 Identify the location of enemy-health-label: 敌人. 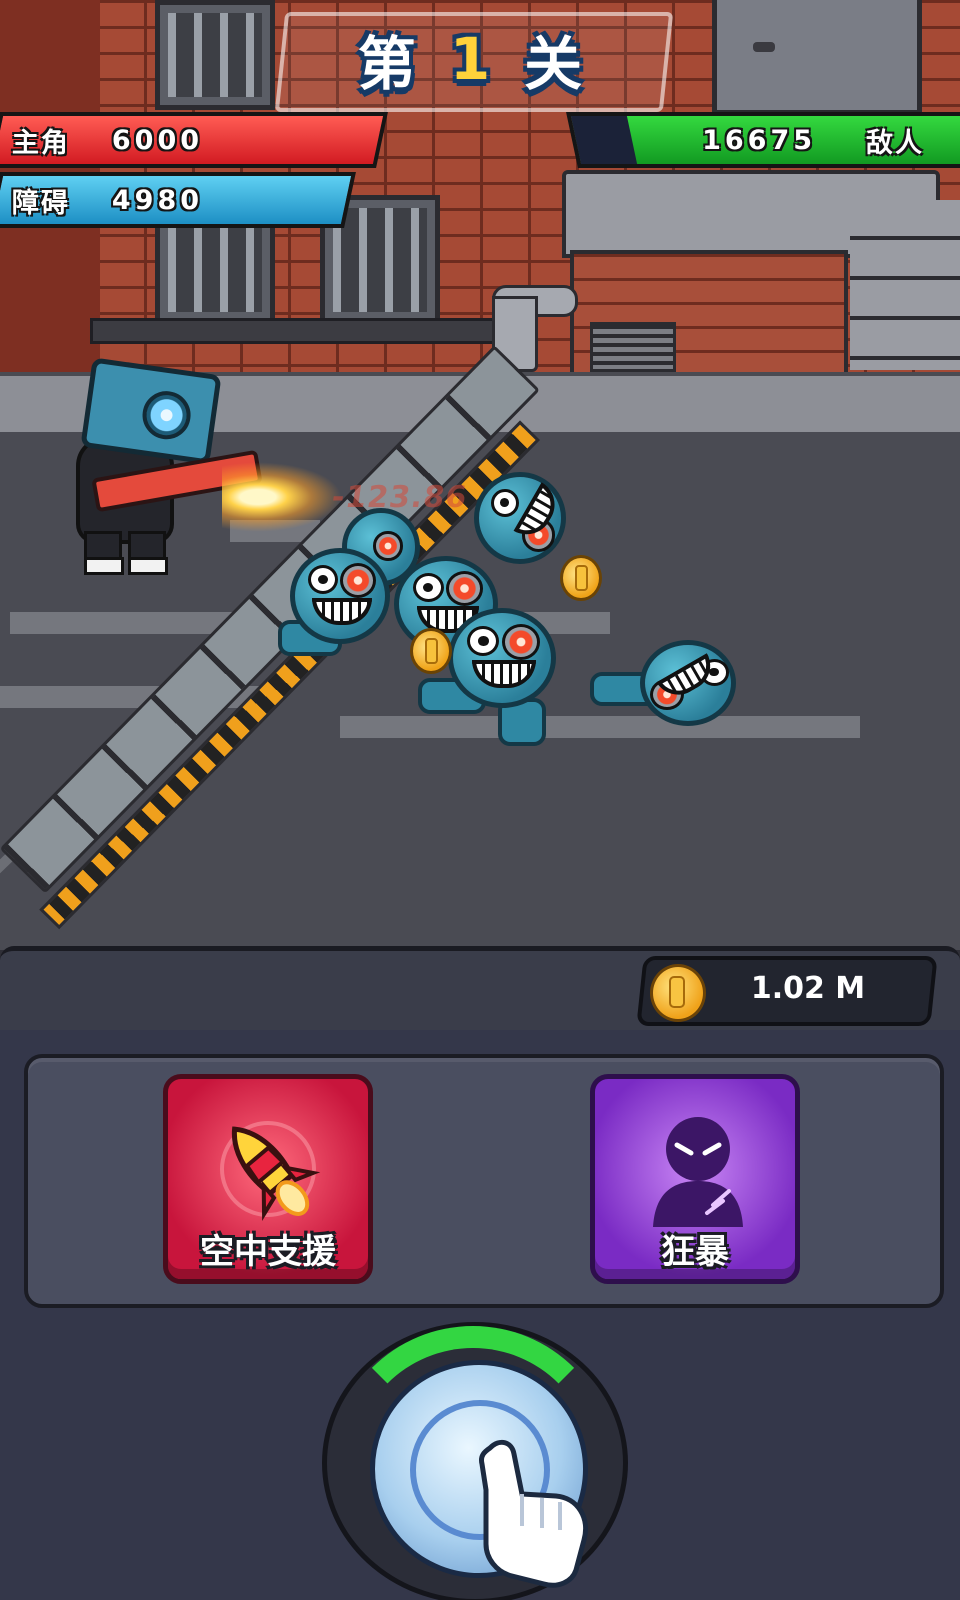
(894, 143).